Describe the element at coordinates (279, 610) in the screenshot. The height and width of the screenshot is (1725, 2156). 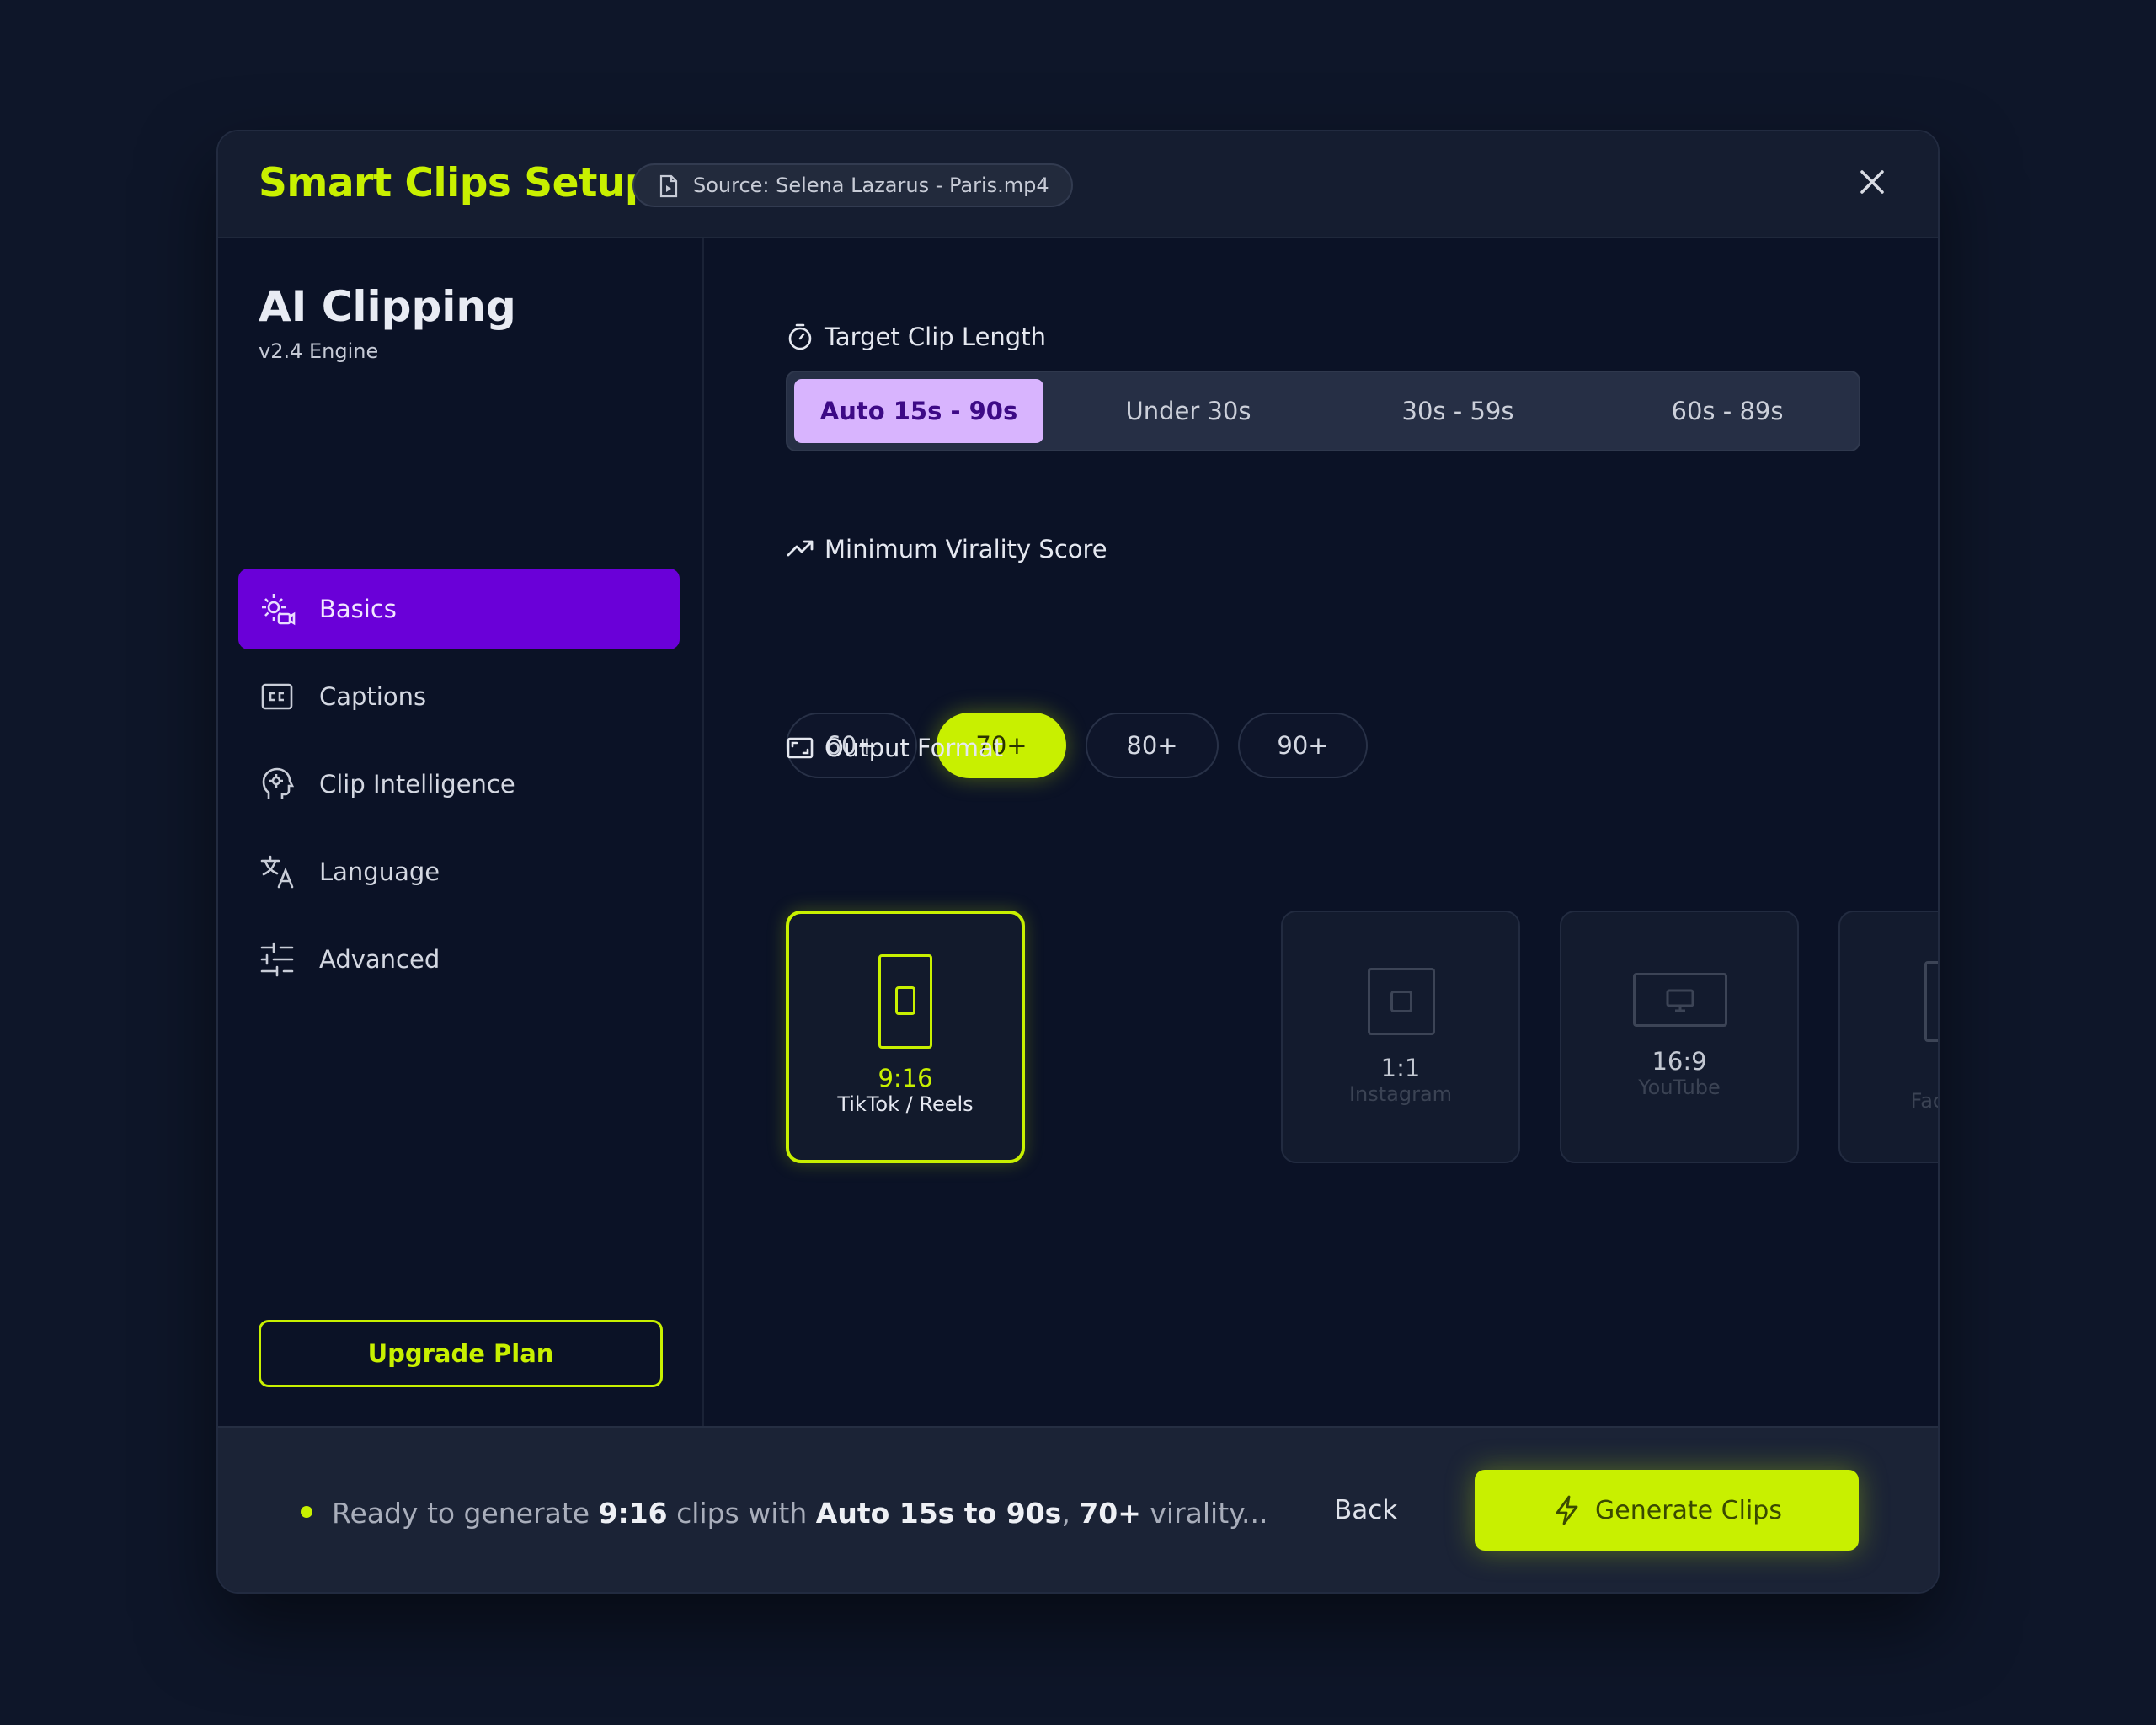
I see `gear-video-icon` at that location.